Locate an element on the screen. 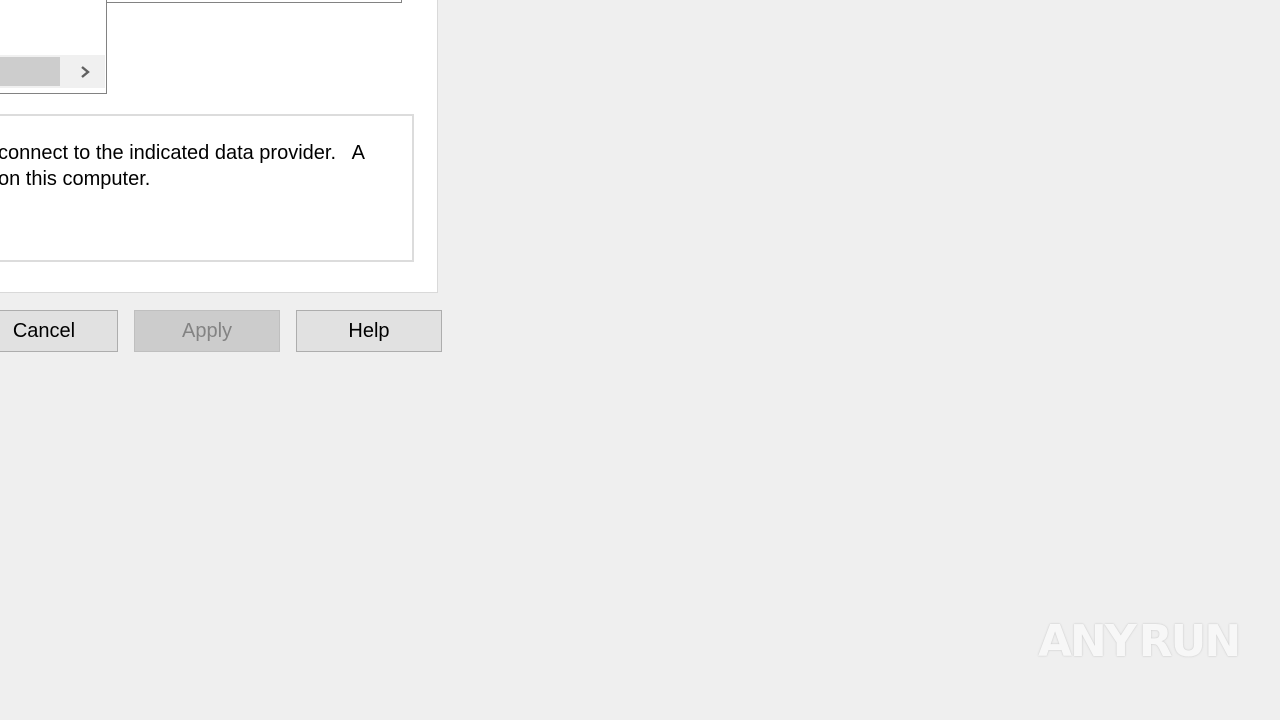  anyrun-watermark: ANY RUN is located at coordinates (1139, 641).